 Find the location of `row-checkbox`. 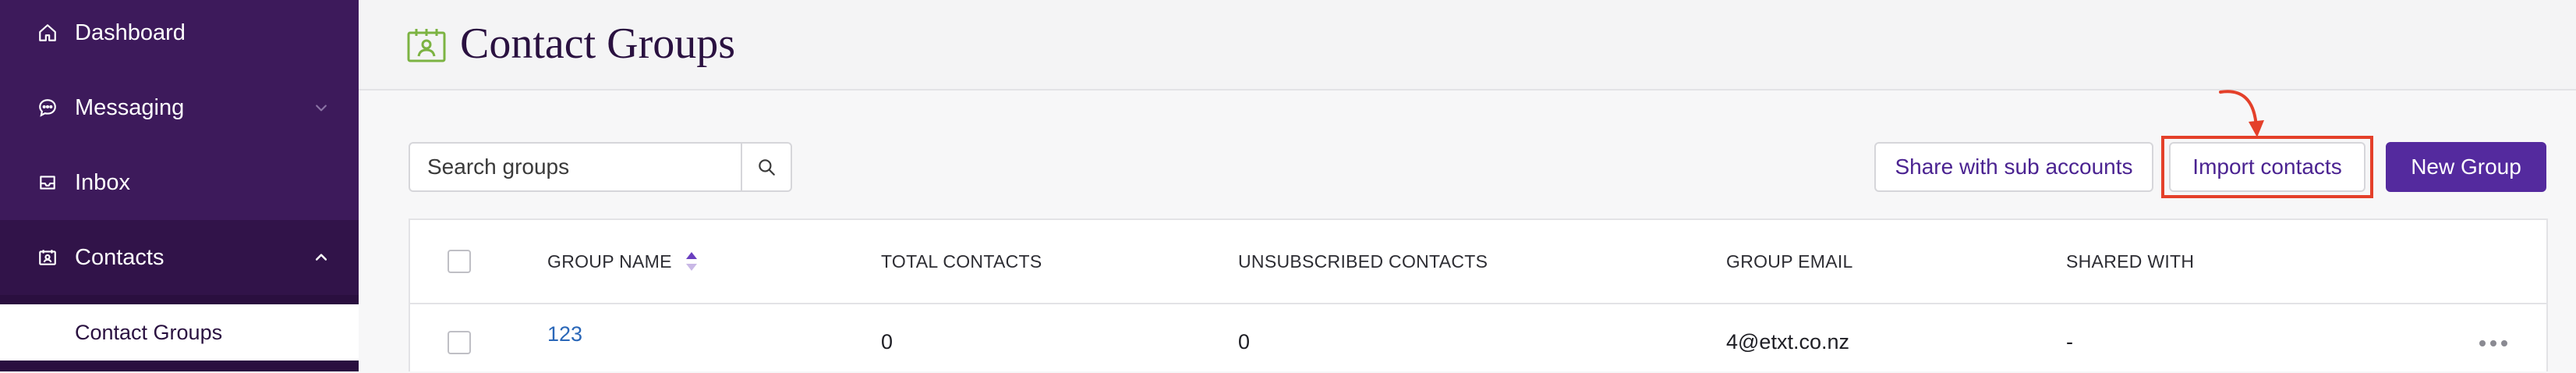

row-checkbox is located at coordinates (459, 342).